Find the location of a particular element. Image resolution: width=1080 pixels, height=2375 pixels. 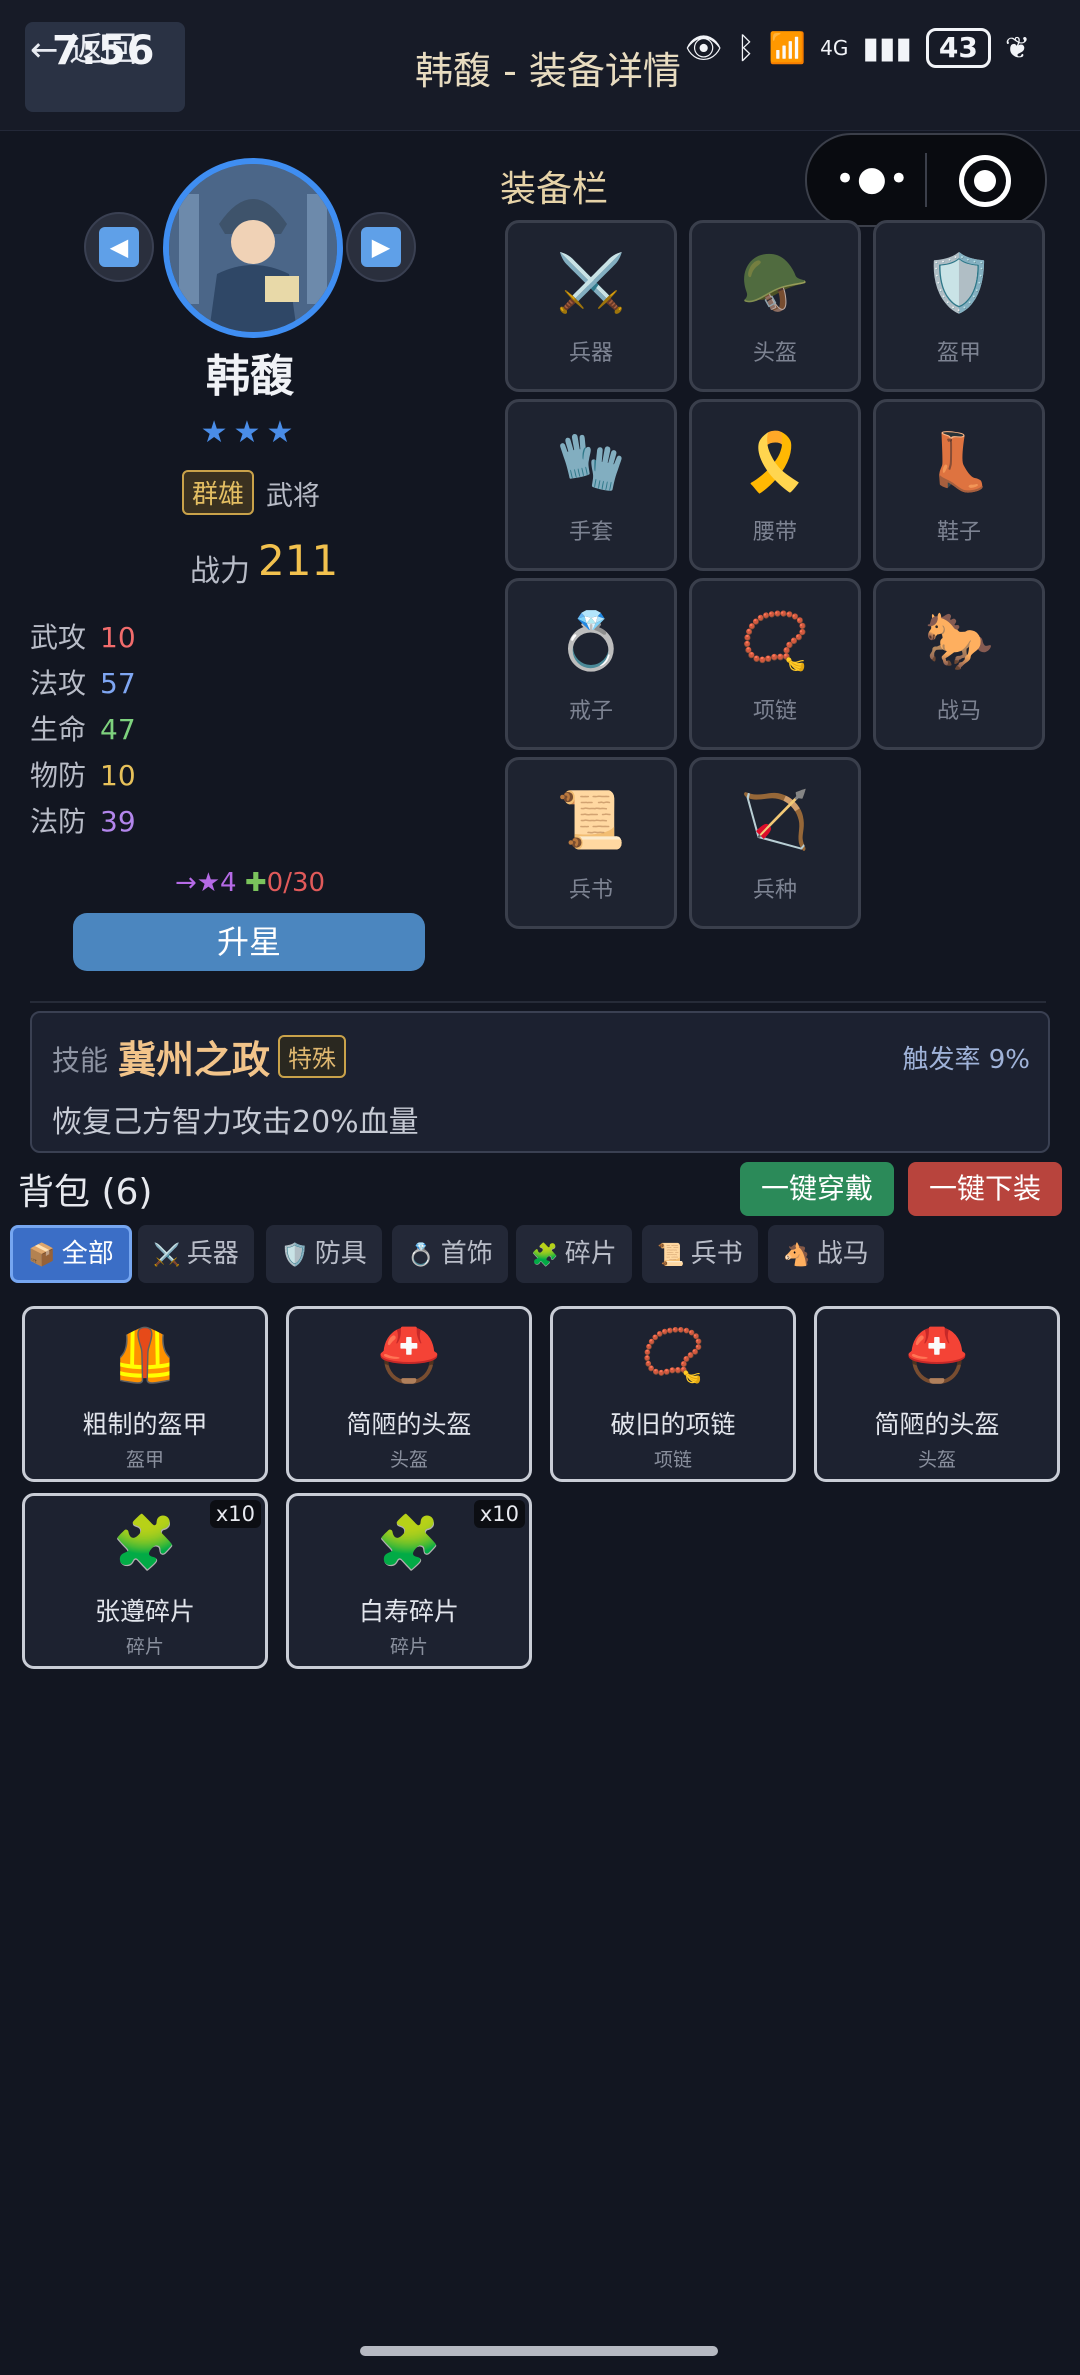

next-hero-button: ▶ is located at coordinates (381, 247).